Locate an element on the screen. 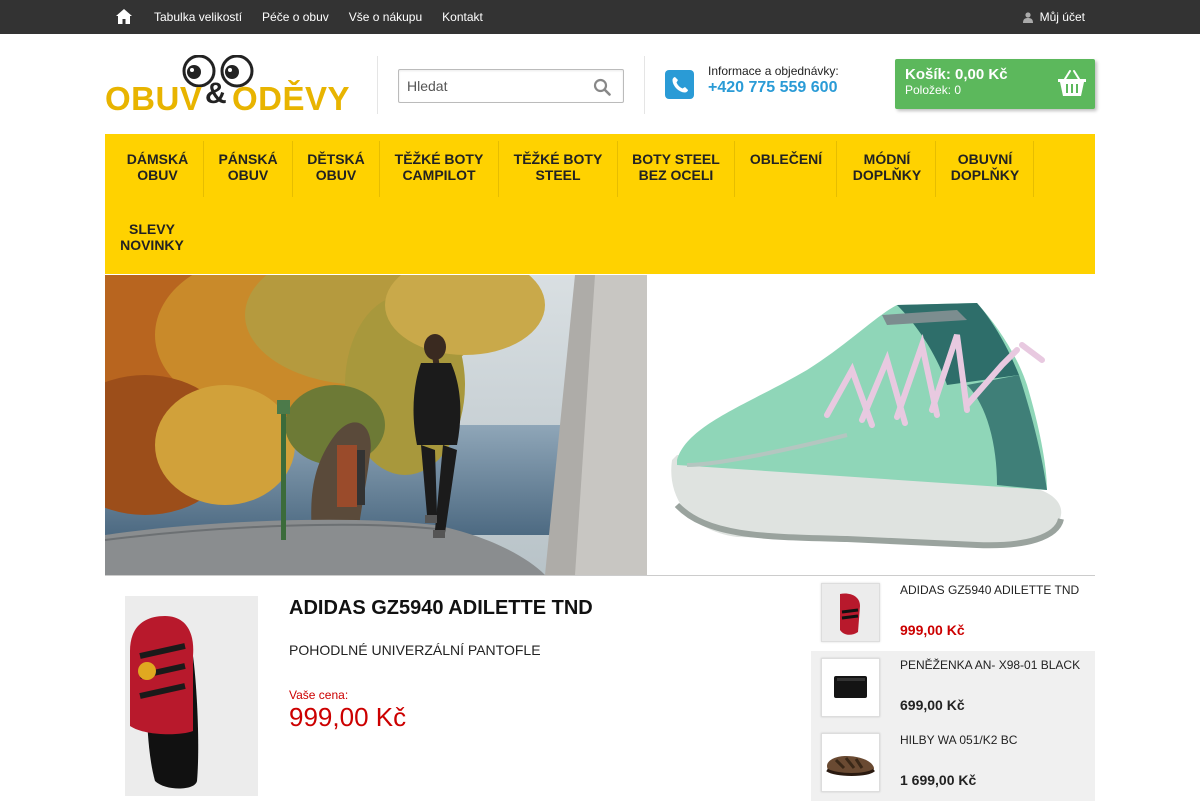  contact-phone: +420 775 559 600 is located at coordinates (772, 88).